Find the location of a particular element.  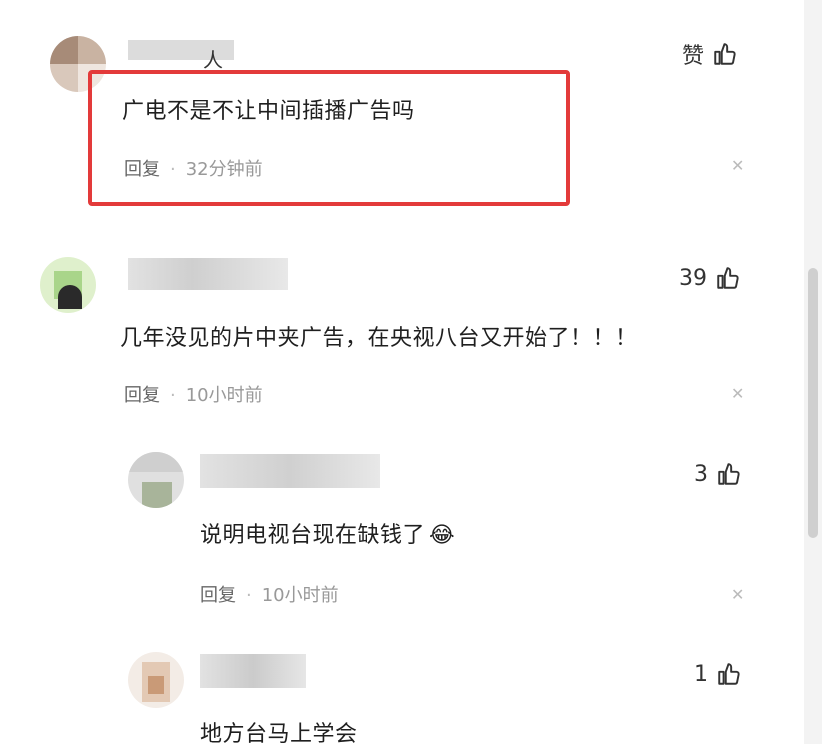

author-name-fragment: 人 is located at coordinates (213, 60).